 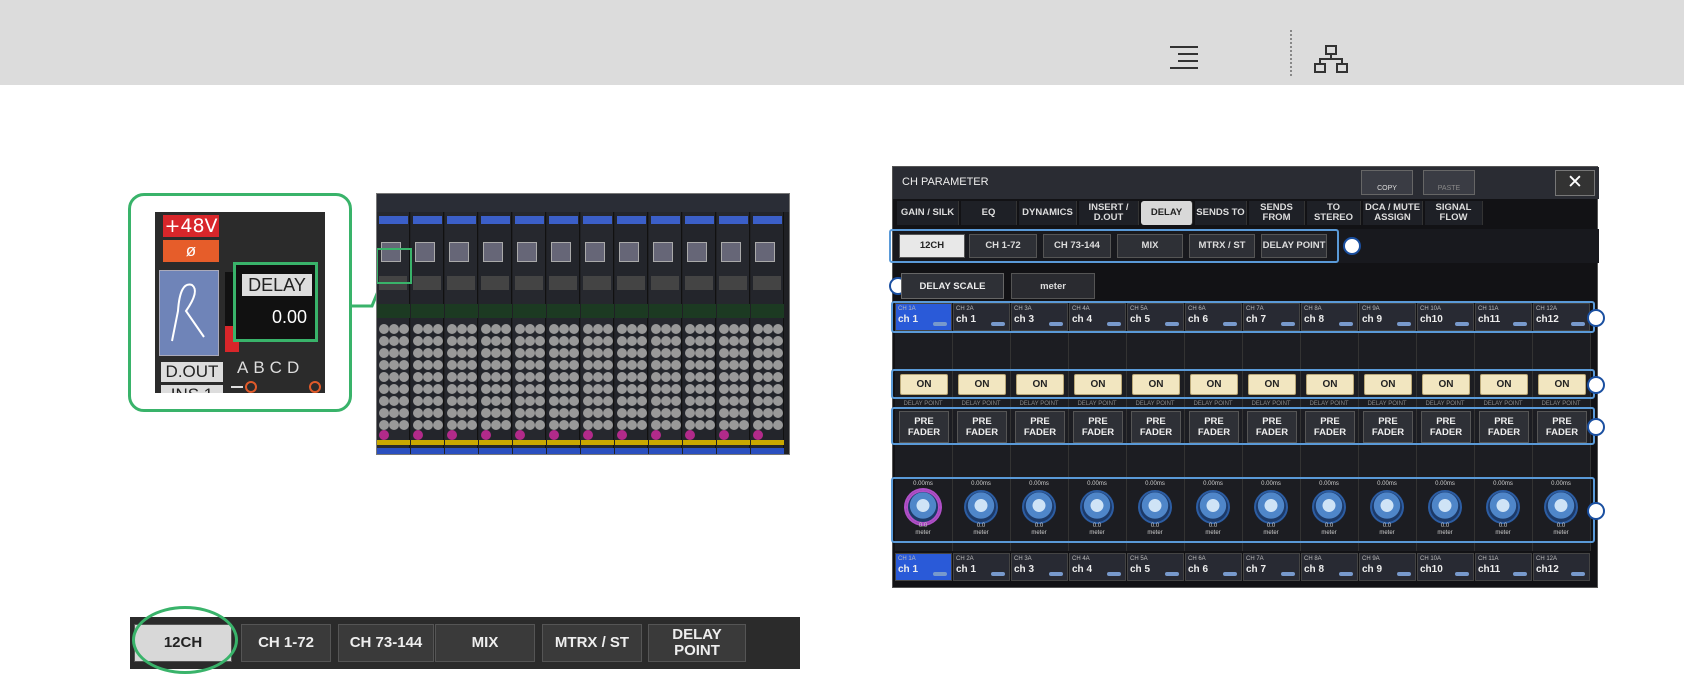 I want to click on delay-scale-unit: meter, so click(x=1053, y=286).